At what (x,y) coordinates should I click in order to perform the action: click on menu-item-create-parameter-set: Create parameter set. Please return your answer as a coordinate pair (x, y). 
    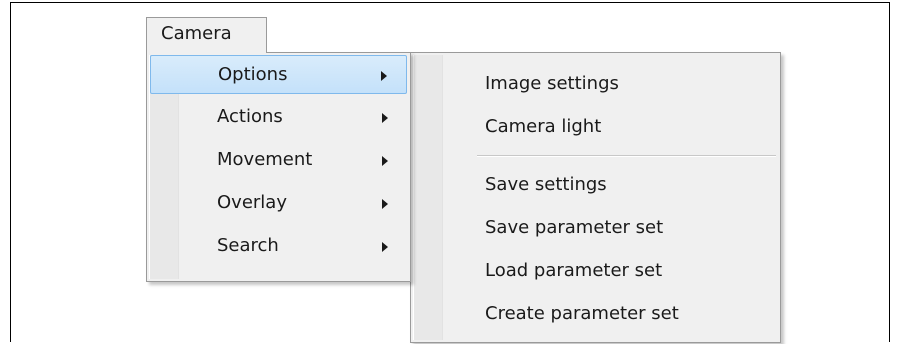
    Looking at the image, I should click on (595, 314).